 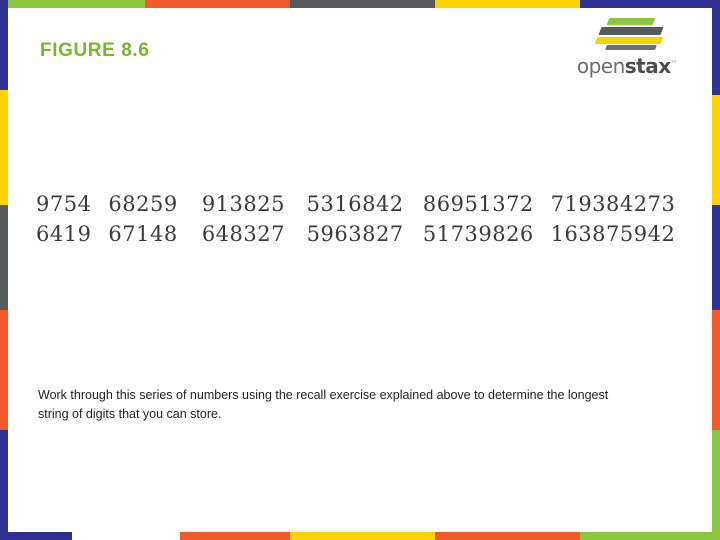 What do you see at coordinates (613, 204) in the screenshot?
I see `number-cell: 719384273` at bounding box center [613, 204].